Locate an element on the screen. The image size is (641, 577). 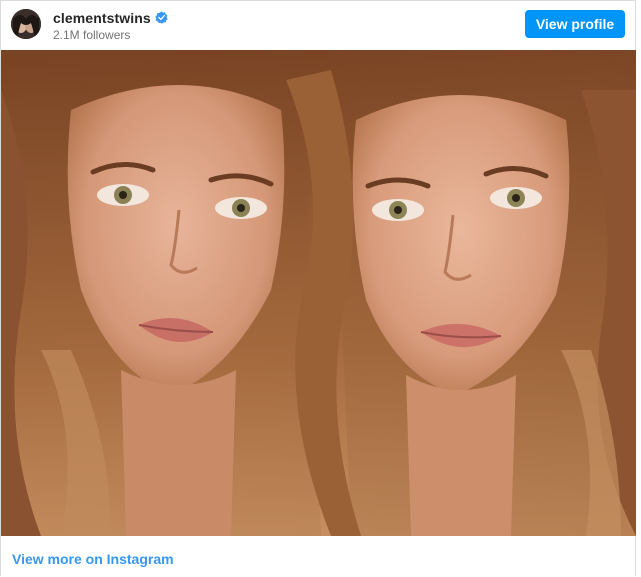
verified-badge-icon is located at coordinates (161, 17).